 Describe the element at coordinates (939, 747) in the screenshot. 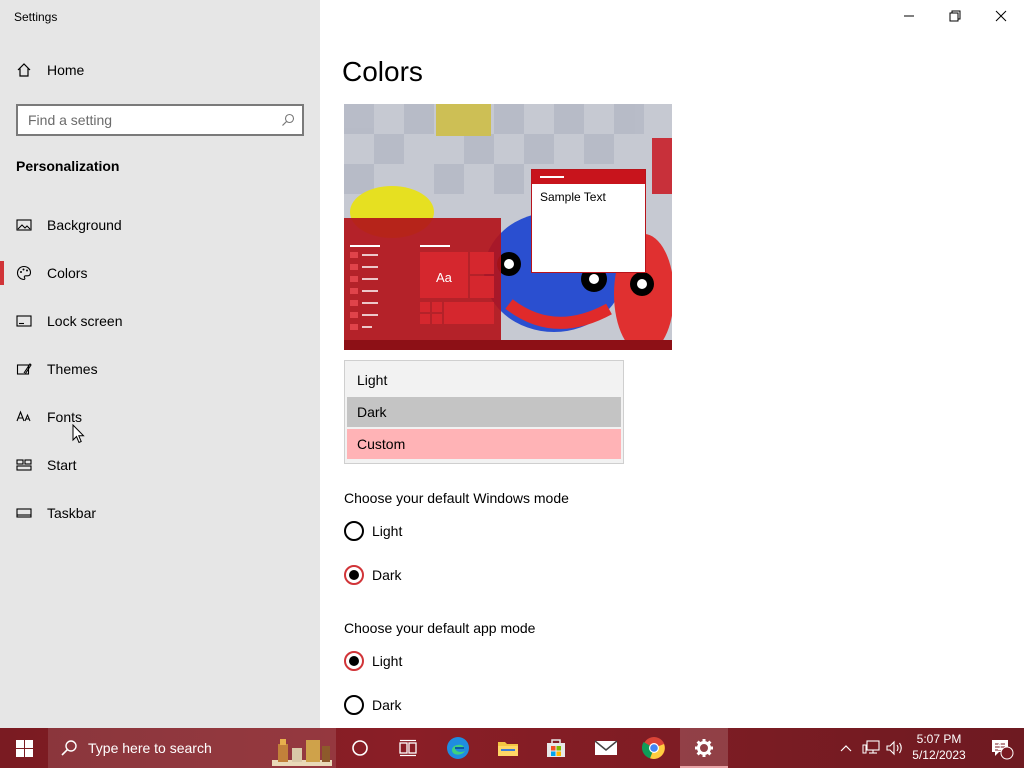

I see `taskbar-clock: 5:07 PM 5/12/2023` at that location.